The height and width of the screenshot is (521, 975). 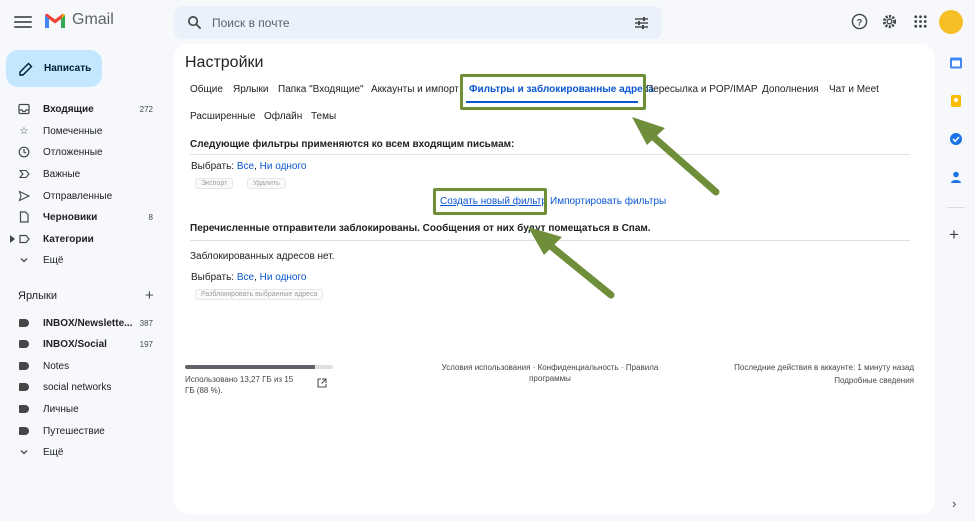 What do you see at coordinates (82, 239) in the screenshot?
I see `sidebar-item-categories: Категории` at bounding box center [82, 239].